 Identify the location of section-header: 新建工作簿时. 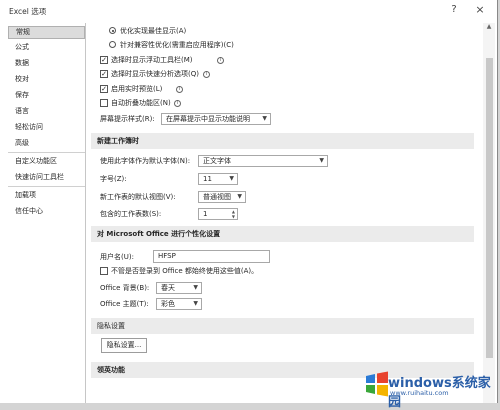
(118, 141).